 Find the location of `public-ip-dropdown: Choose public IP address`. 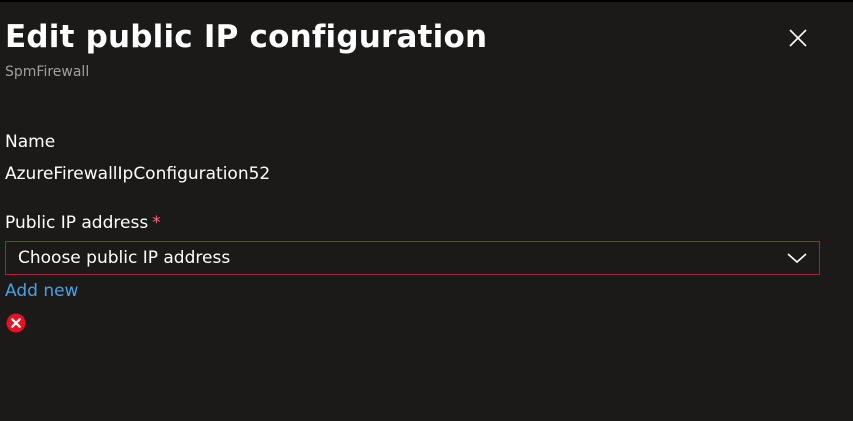

public-ip-dropdown: Choose public IP address is located at coordinates (412, 258).